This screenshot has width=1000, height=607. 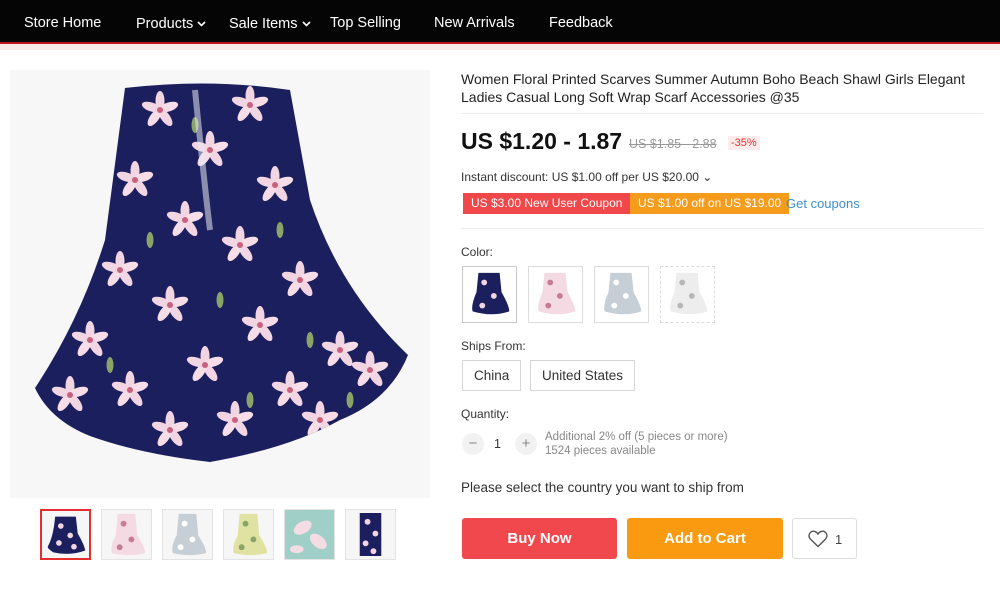 What do you see at coordinates (542, 141) in the screenshot?
I see `product-price: US $1.20 - 1.87` at bounding box center [542, 141].